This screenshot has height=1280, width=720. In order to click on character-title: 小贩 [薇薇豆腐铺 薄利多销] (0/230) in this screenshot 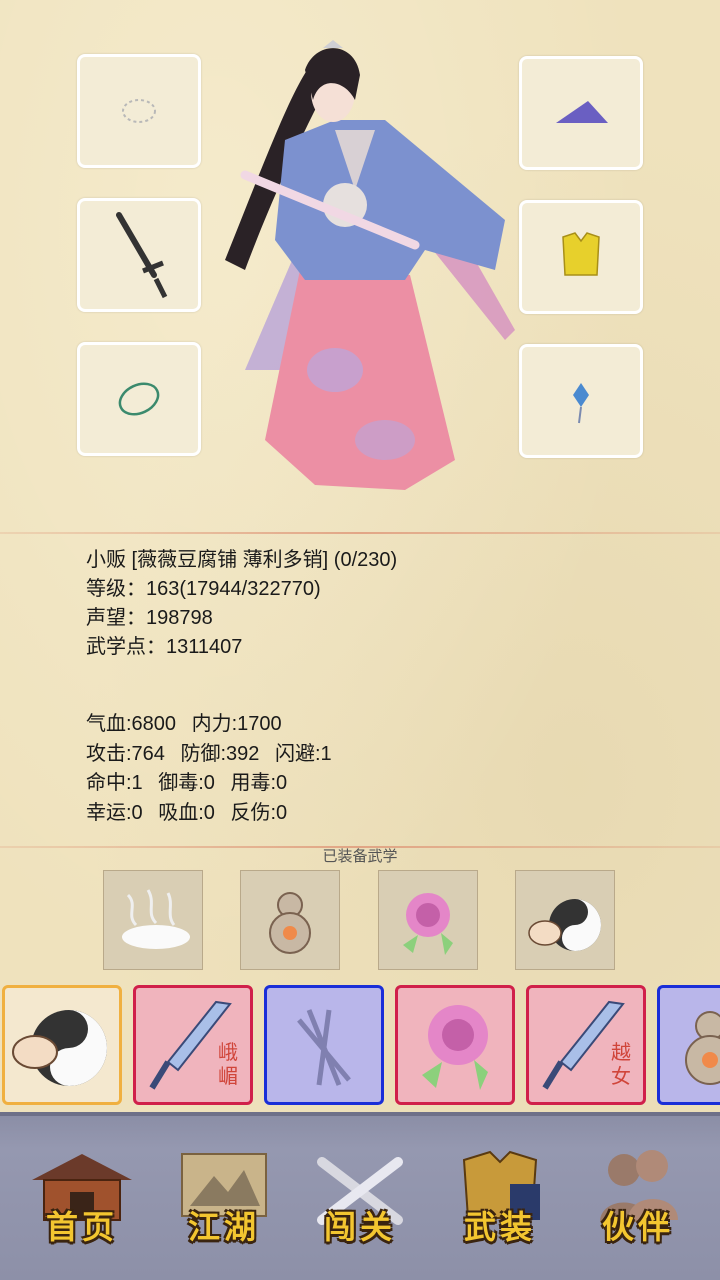, I will do `click(242, 560)`.